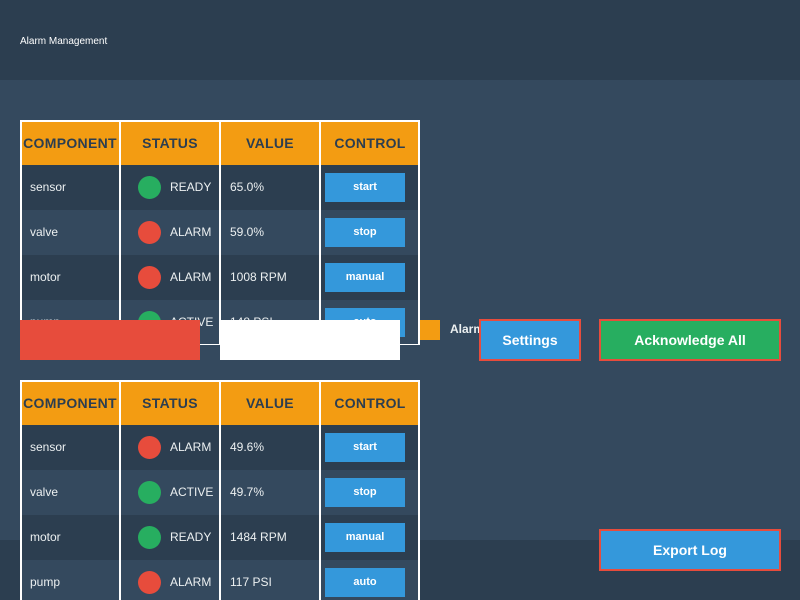 This screenshot has width=800, height=600. Describe the element at coordinates (310, 340) in the screenshot. I see `blank-panel` at that location.